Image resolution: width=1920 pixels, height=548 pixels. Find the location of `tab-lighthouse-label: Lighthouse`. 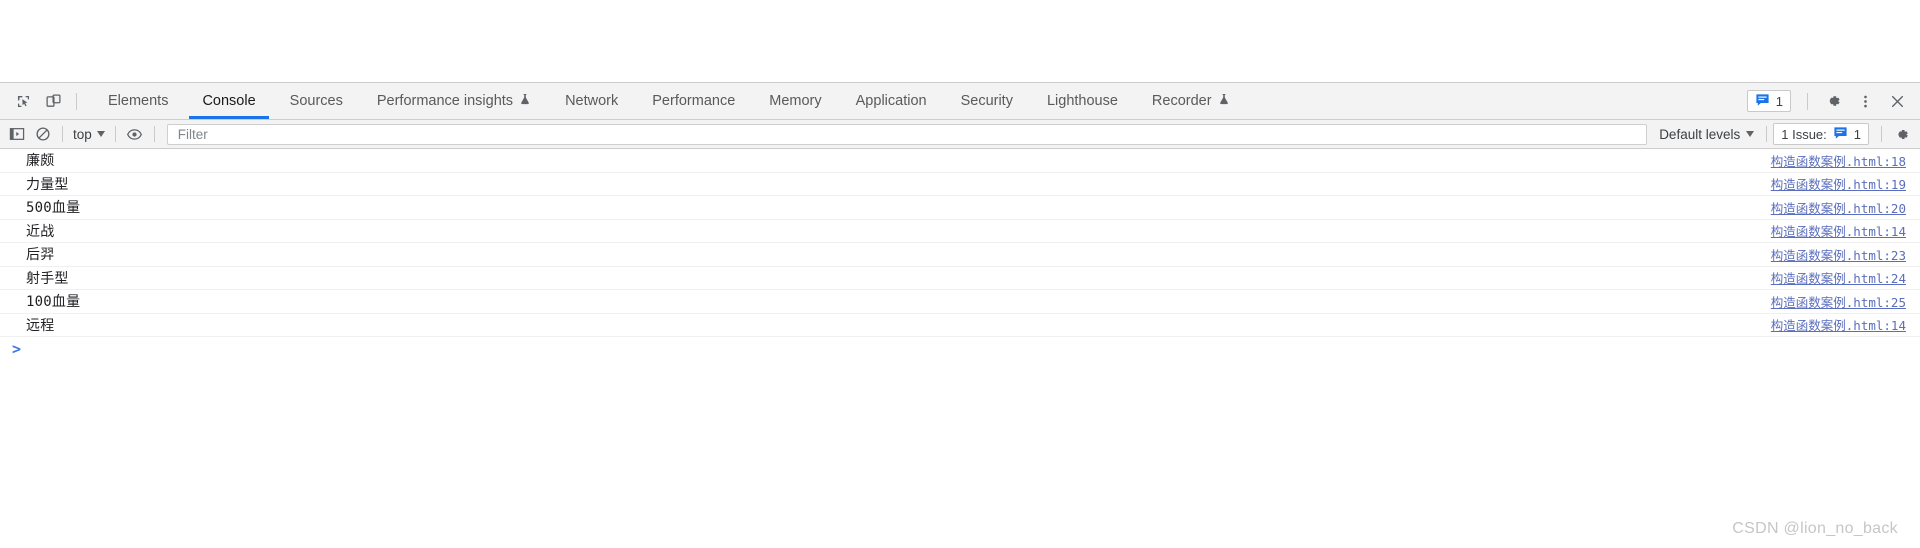

tab-lighthouse-label: Lighthouse is located at coordinates (1082, 101).